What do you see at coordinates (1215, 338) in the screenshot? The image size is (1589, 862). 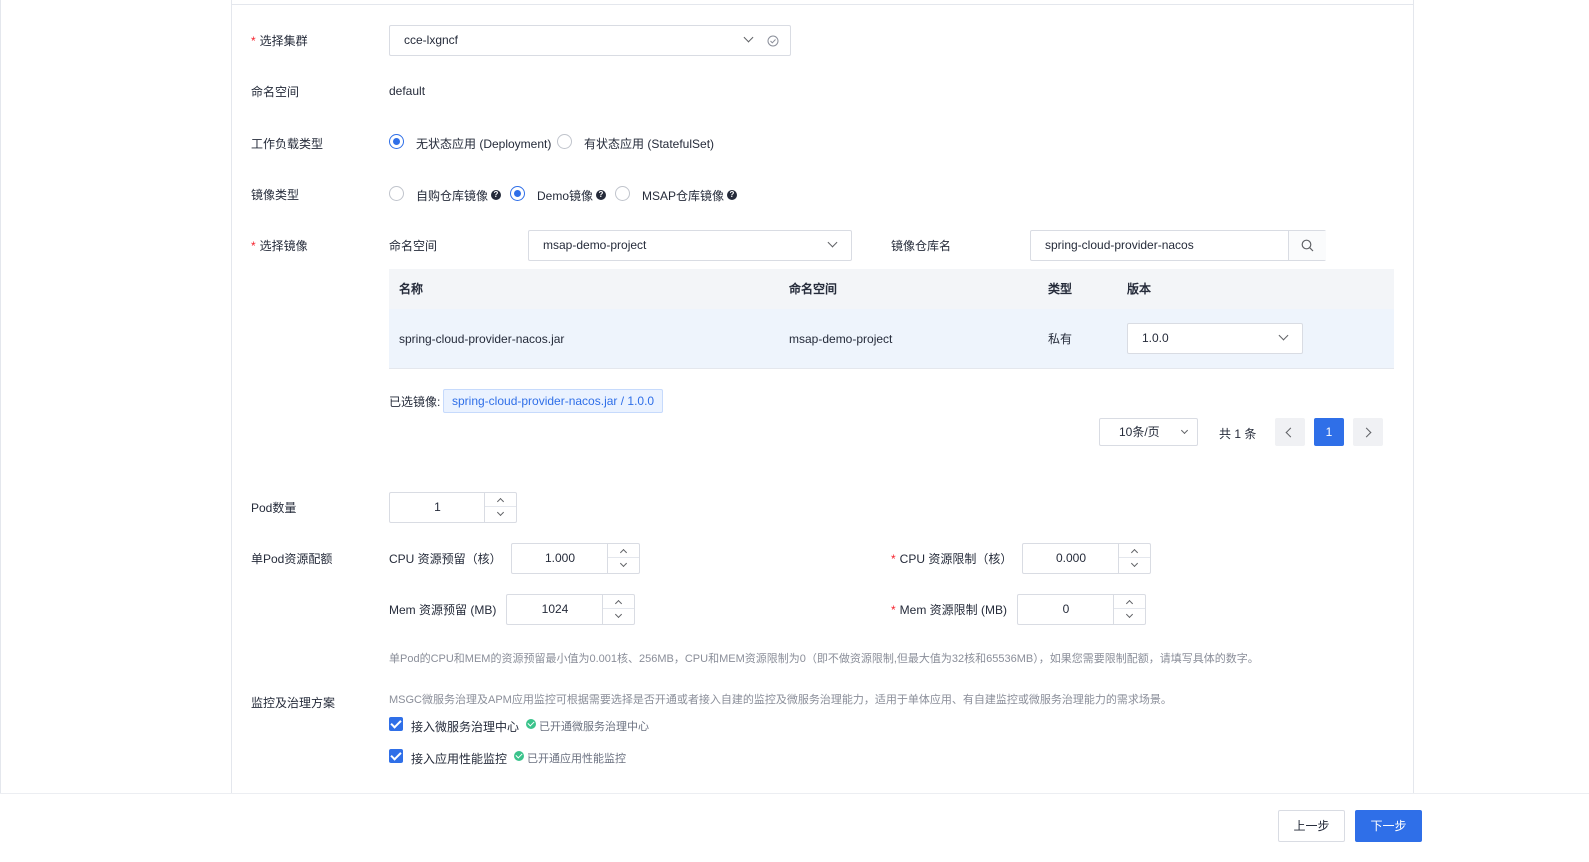 I see `version-select: 1.0.0` at bounding box center [1215, 338].